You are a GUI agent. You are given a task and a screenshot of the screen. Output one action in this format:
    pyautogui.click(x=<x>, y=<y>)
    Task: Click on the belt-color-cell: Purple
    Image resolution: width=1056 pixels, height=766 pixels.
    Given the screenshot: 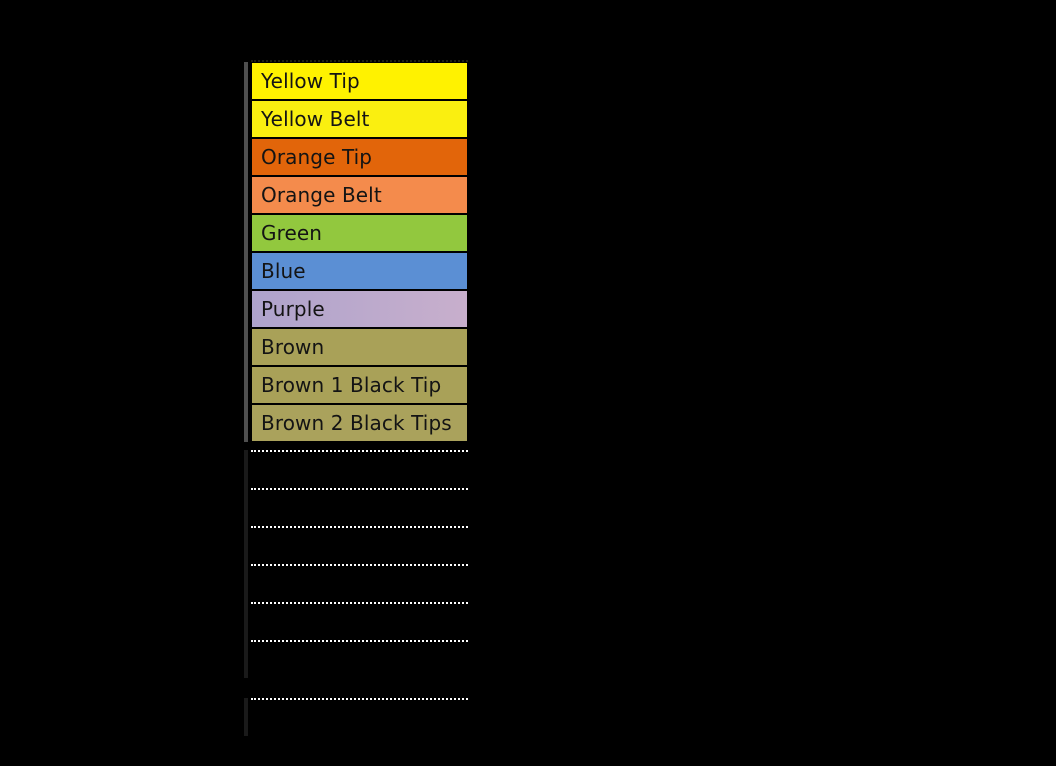 What is the action you would take?
    pyautogui.click(x=359, y=309)
    